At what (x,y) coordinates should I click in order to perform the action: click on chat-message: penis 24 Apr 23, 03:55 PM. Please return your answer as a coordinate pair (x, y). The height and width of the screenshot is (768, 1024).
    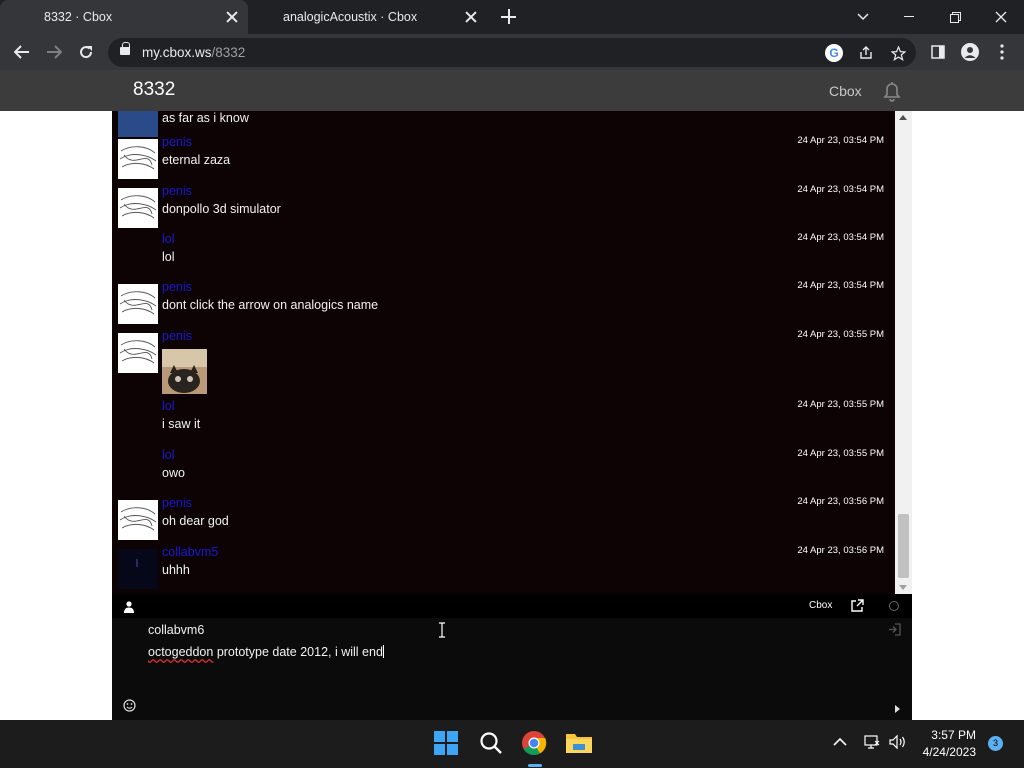
    Looking at the image, I should click on (503, 363).